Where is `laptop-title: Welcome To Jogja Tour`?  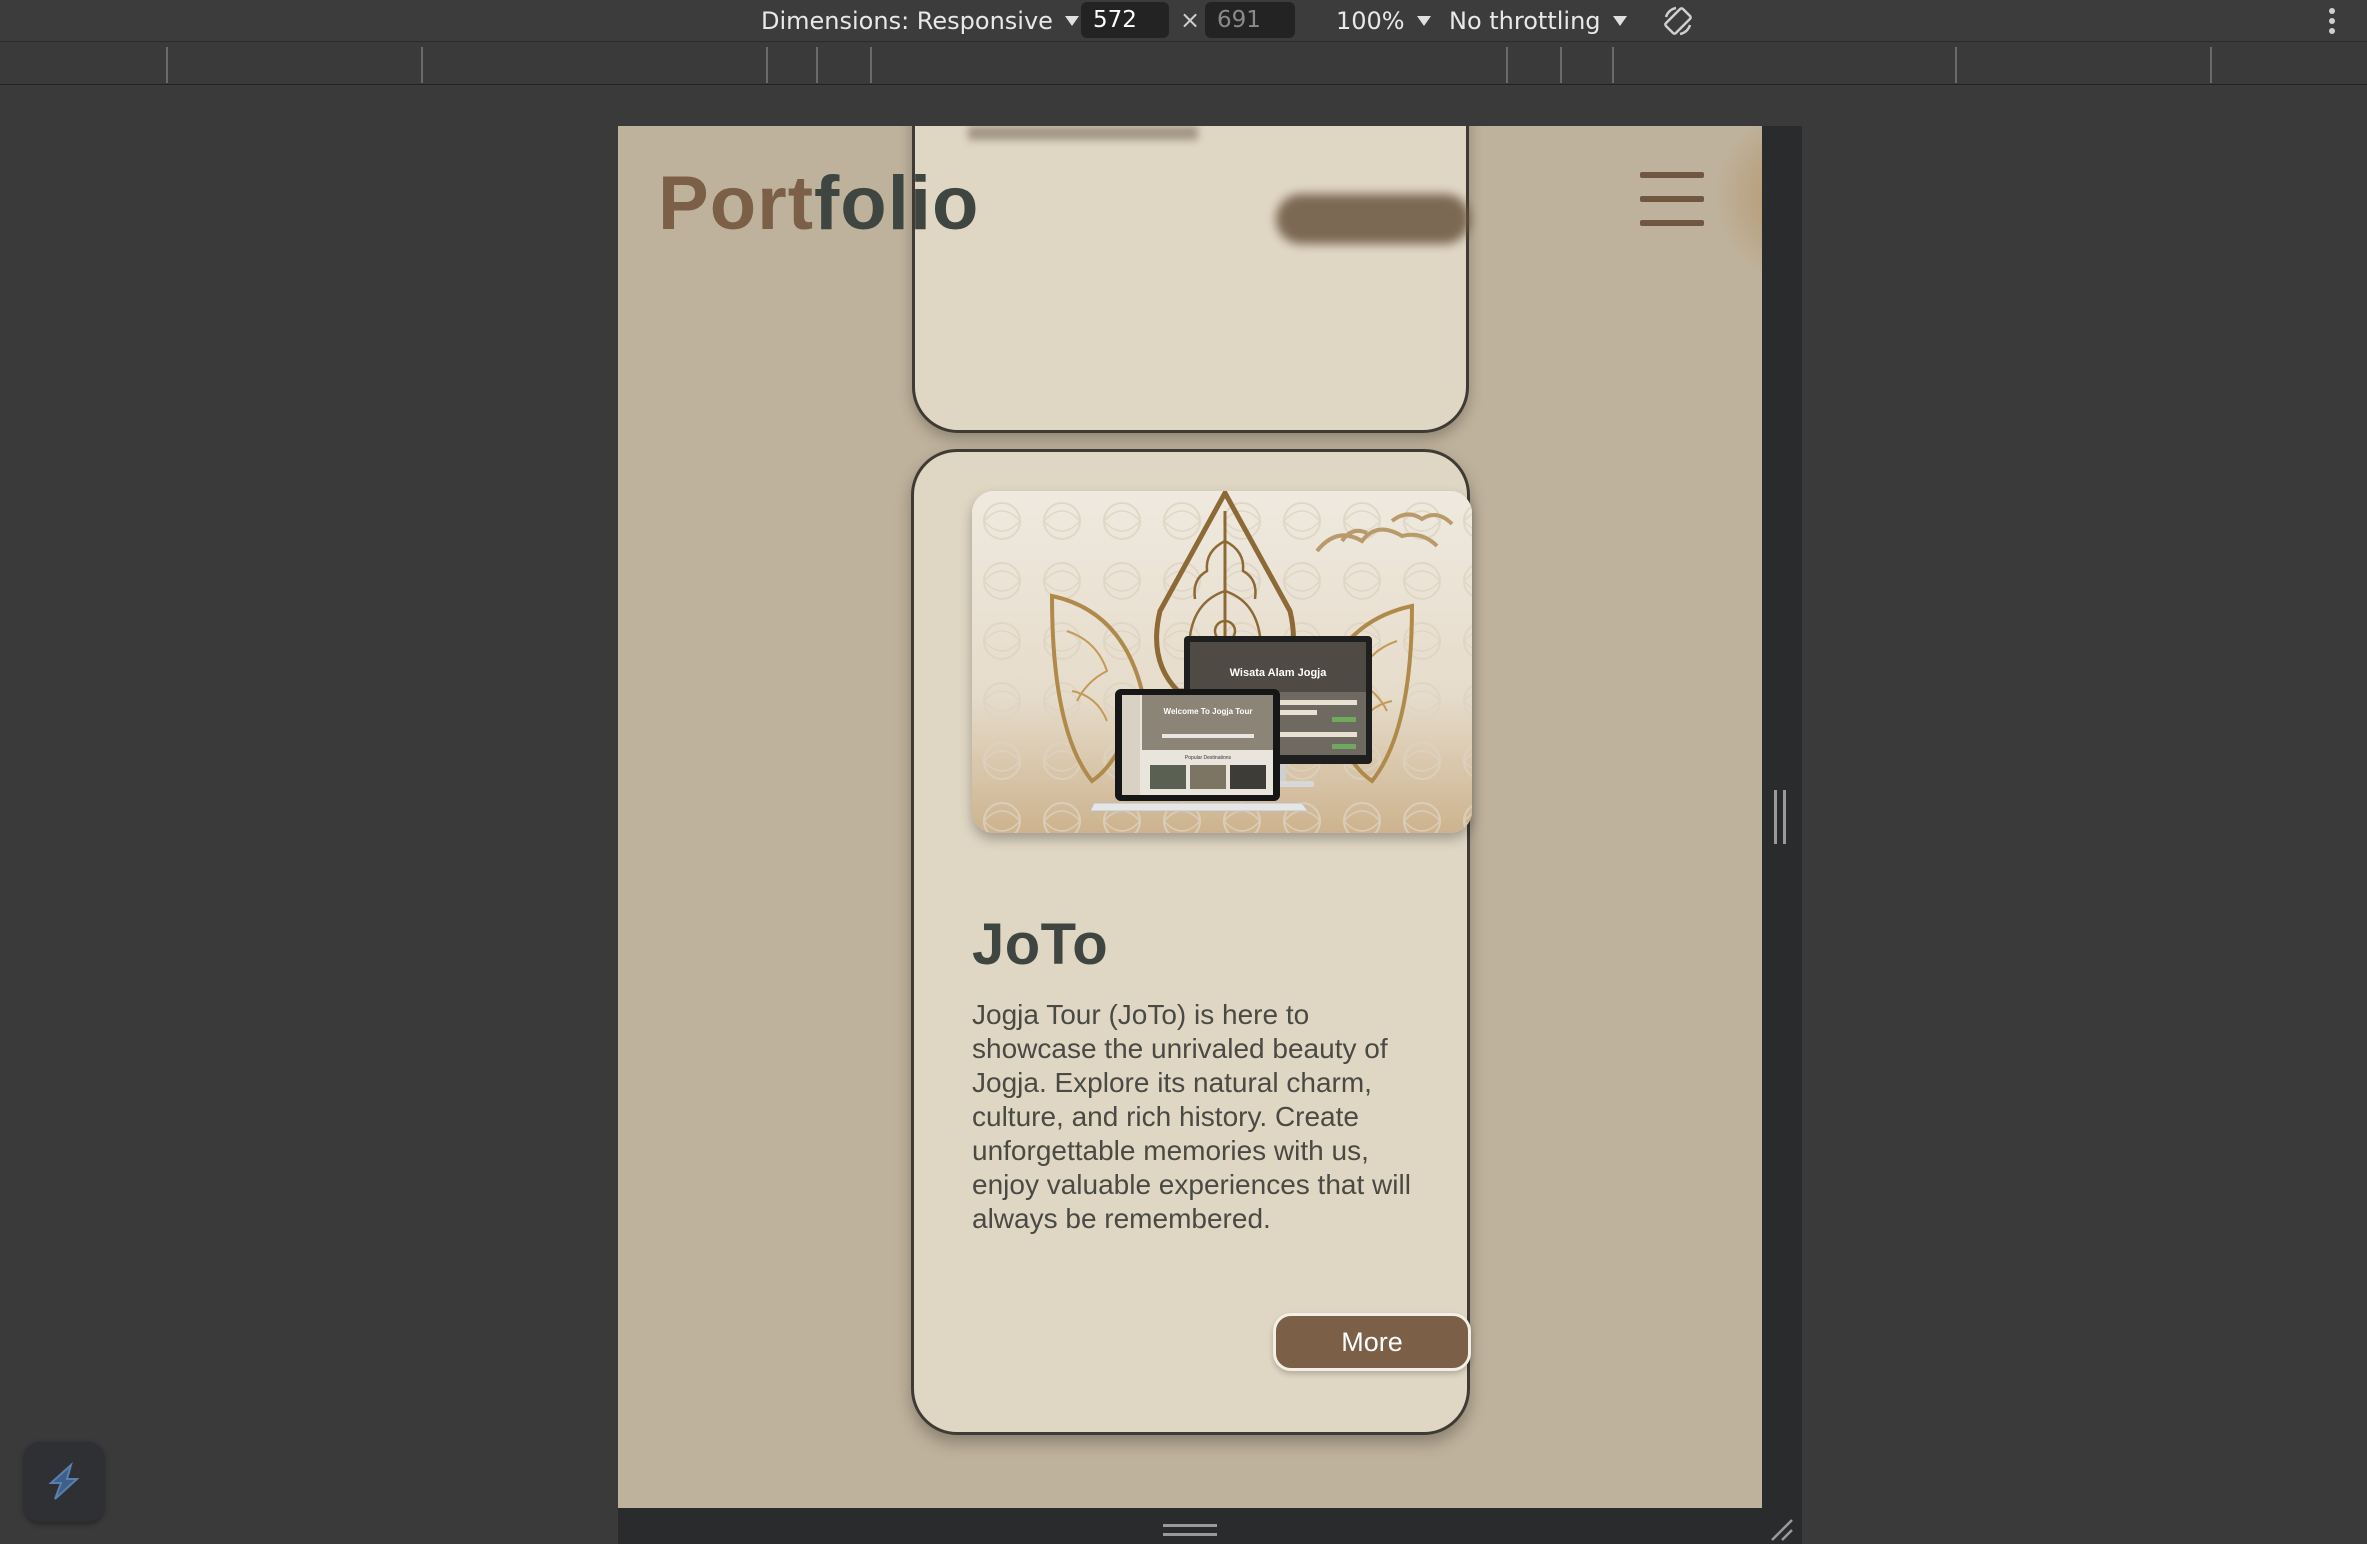 laptop-title: Welcome To Jogja Tour is located at coordinates (1208, 711).